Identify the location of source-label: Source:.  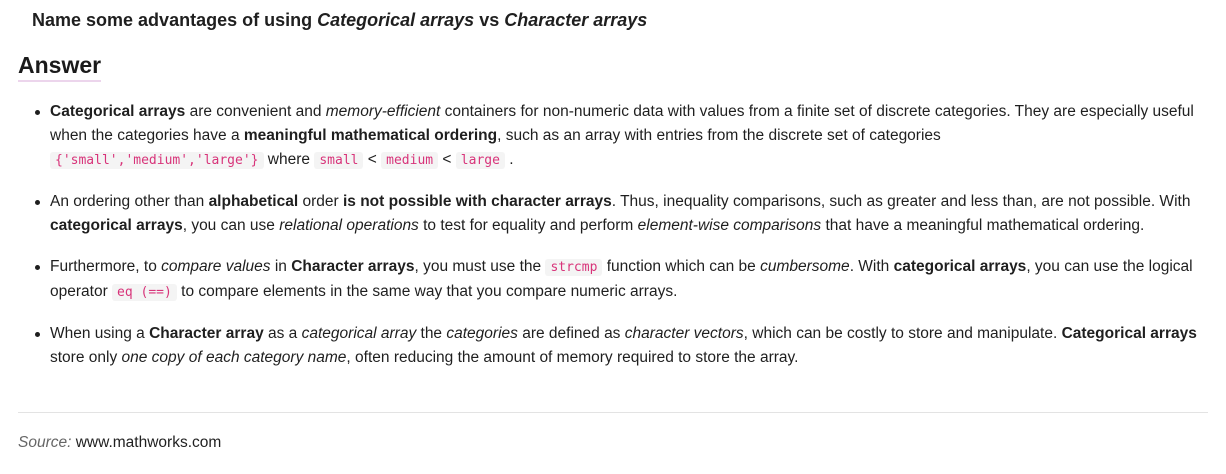
(45, 442).